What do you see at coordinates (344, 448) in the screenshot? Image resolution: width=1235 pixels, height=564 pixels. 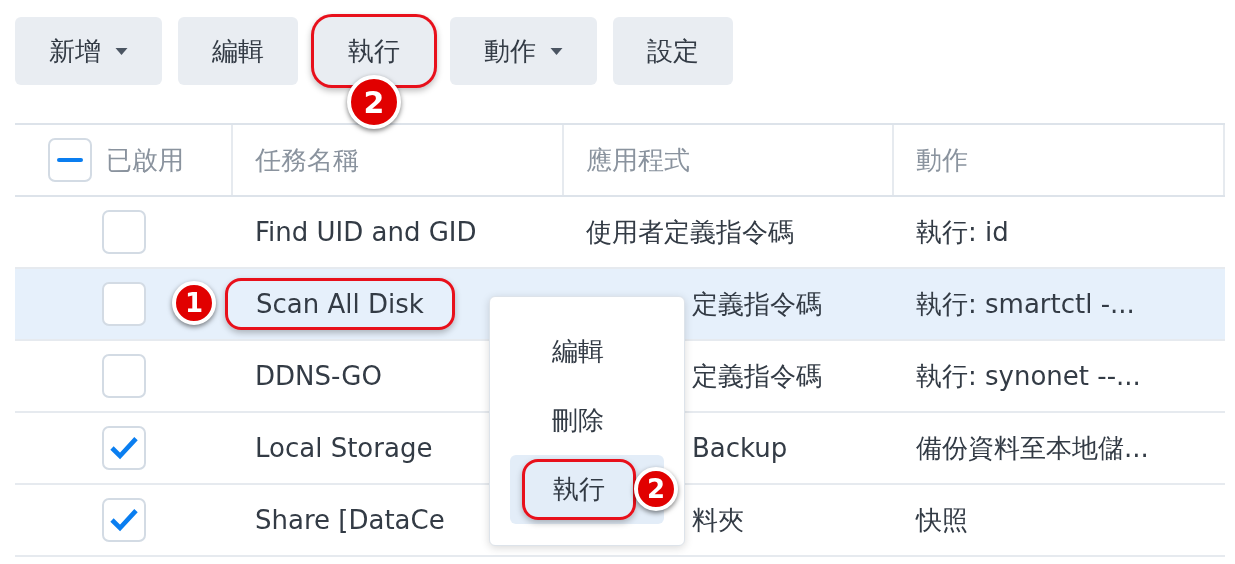 I see `task-name: Local Storage` at bounding box center [344, 448].